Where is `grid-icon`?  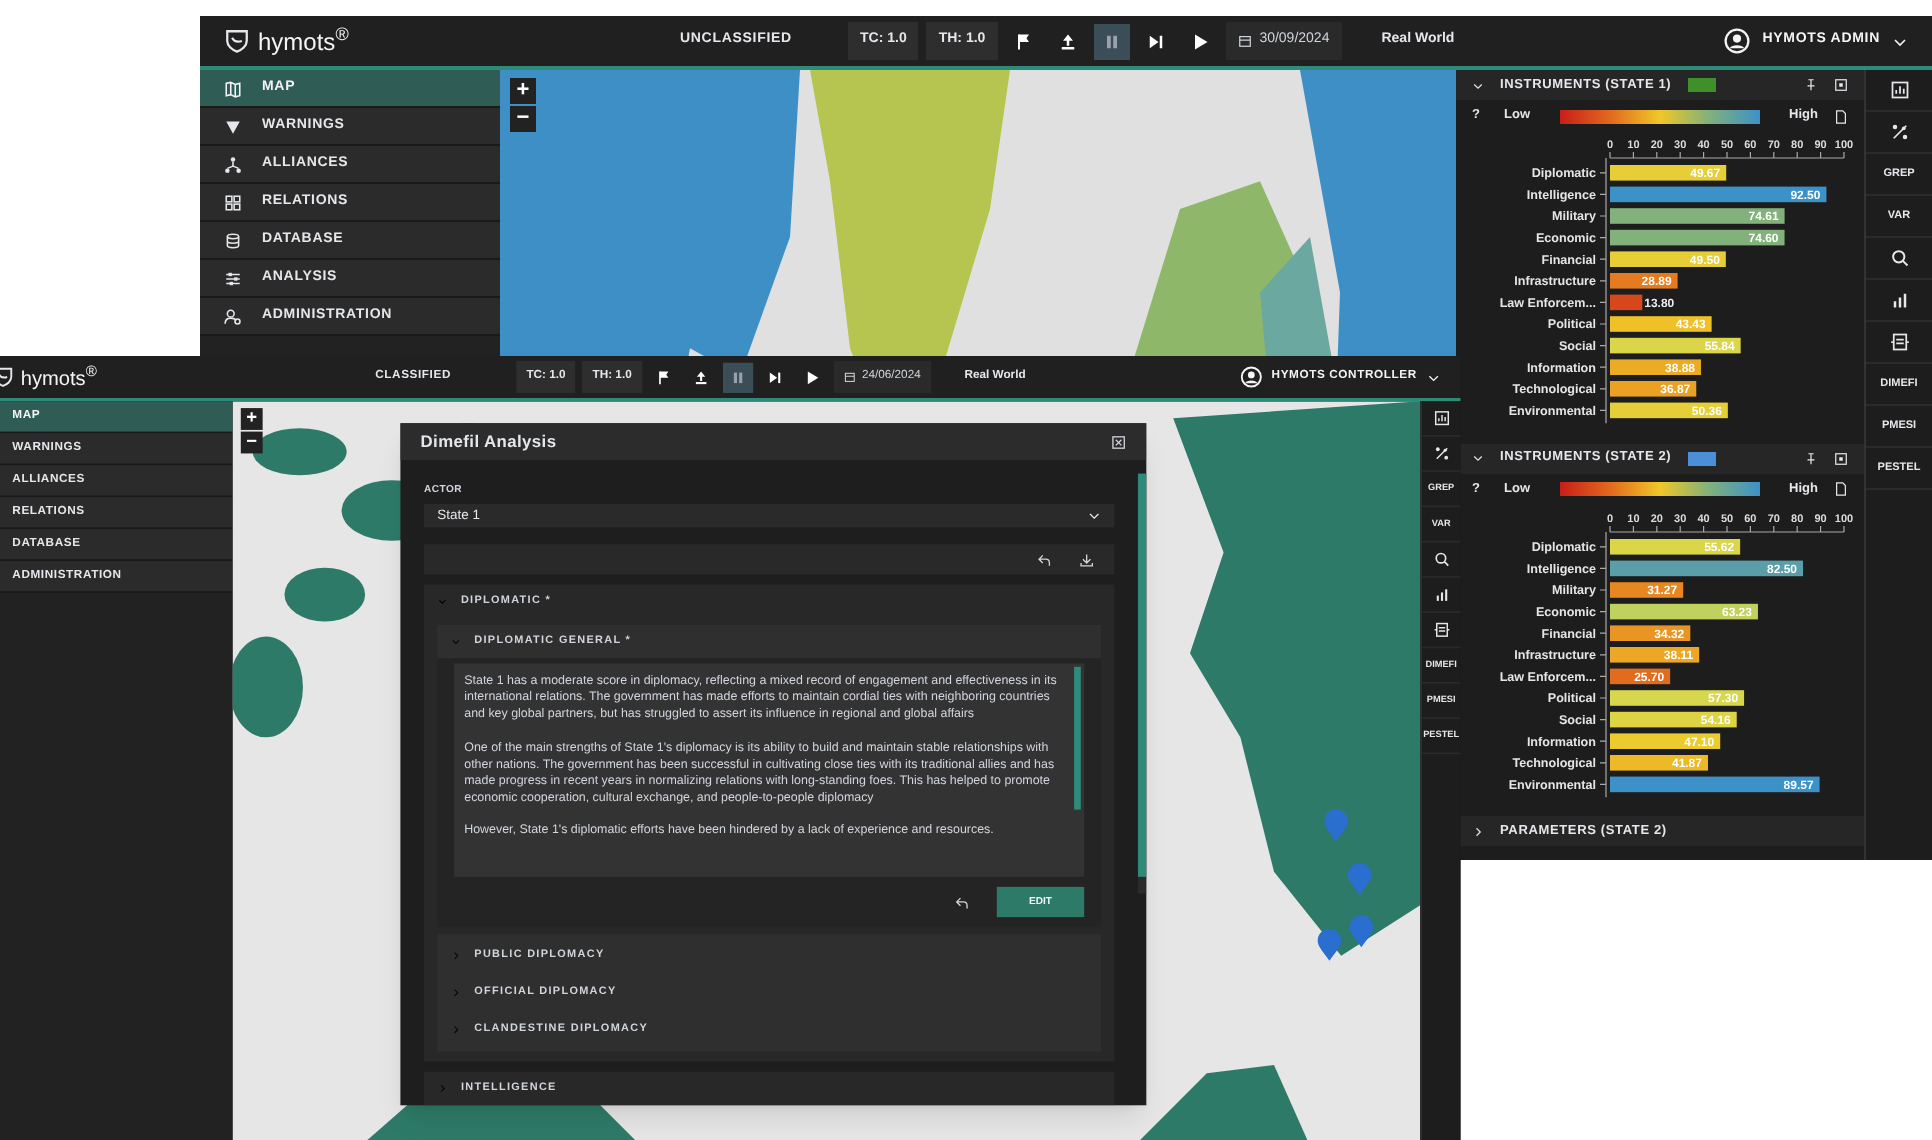 grid-icon is located at coordinates (233, 202).